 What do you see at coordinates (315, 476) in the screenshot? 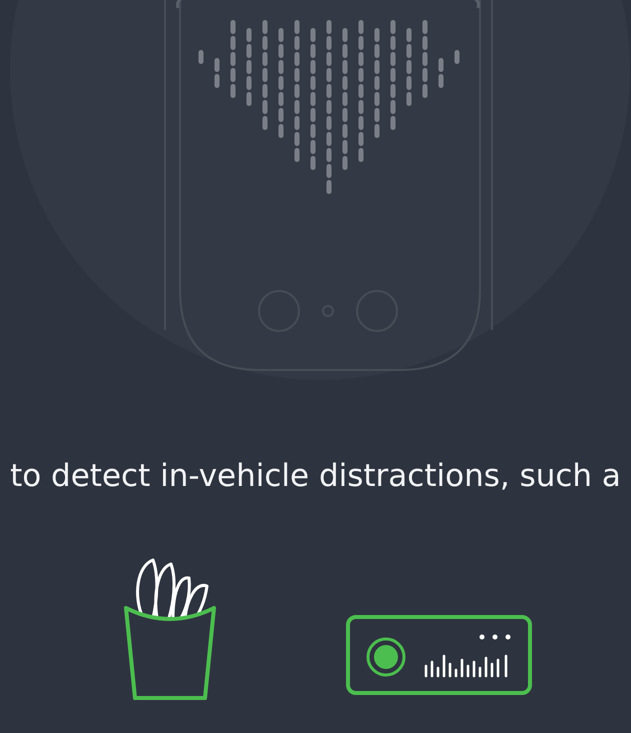
I see `caption-text: to detect in-vehicle distractions, such a` at bounding box center [315, 476].